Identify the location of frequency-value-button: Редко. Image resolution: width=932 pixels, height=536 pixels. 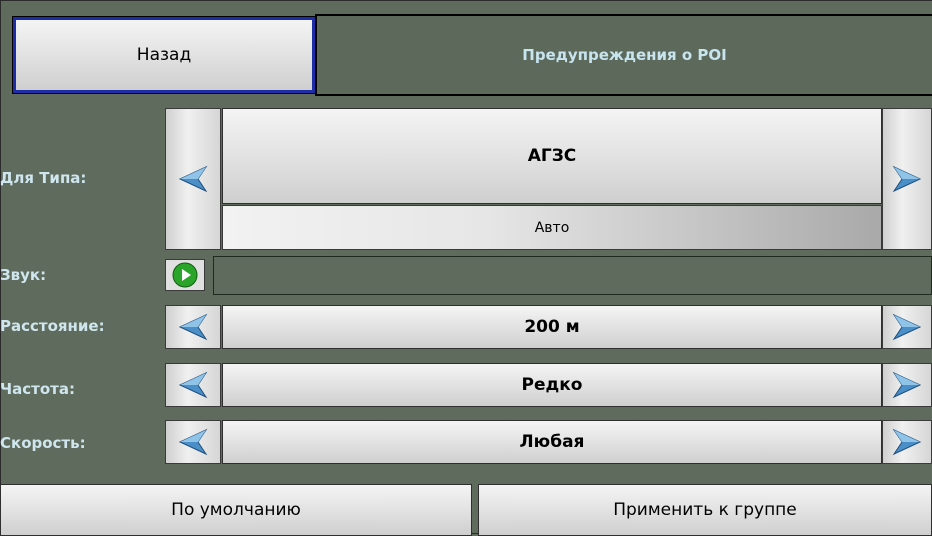
(552, 385).